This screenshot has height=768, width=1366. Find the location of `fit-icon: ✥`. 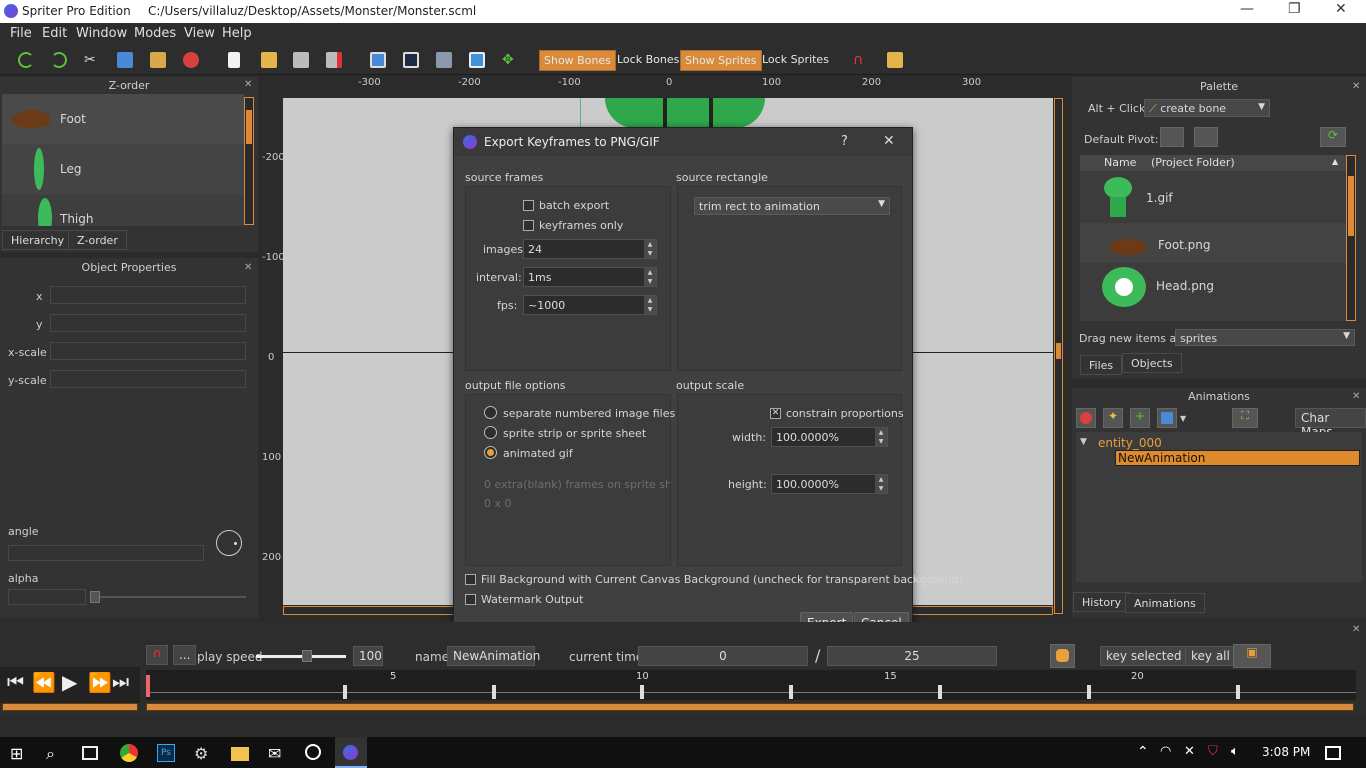

fit-icon: ✥ is located at coordinates (510, 60).